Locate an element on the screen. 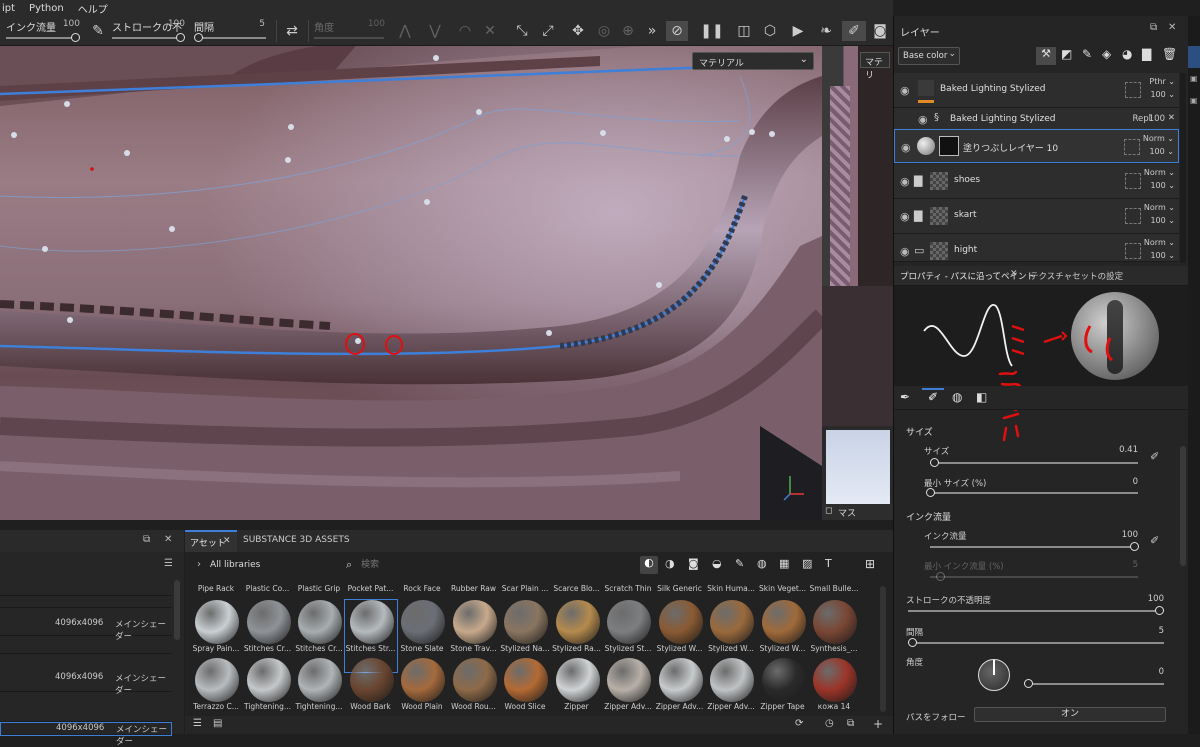 The image size is (1200, 747). add-effect-icon: ⚒ is located at coordinates (1046, 56).